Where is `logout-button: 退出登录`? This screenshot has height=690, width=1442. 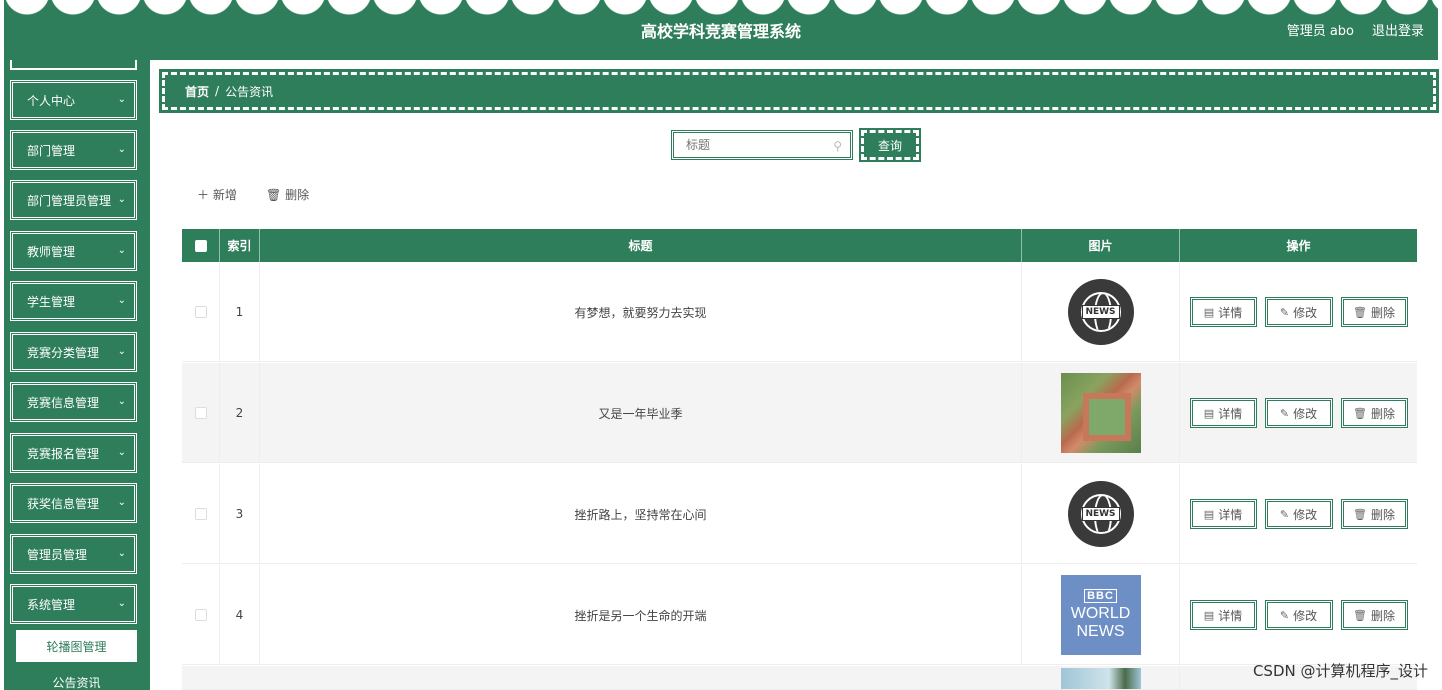 logout-button: 退出登录 is located at coordinates (1398, 29).